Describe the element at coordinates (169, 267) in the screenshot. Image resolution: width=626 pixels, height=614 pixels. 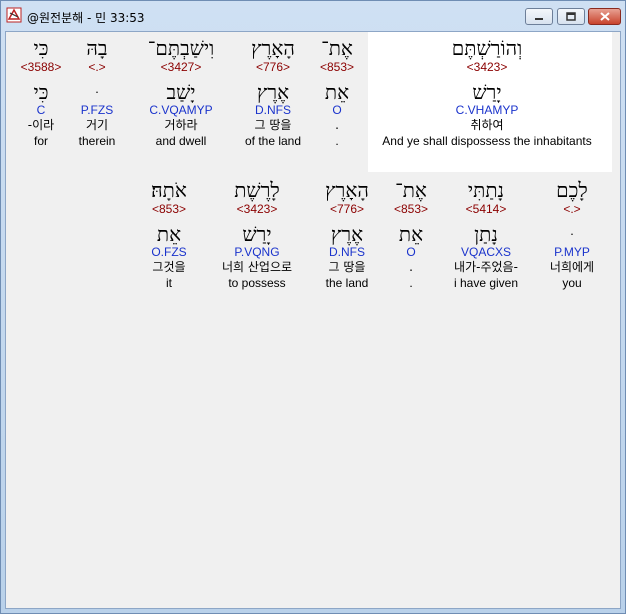
I see `korean-gloss: 그것을` at that location.